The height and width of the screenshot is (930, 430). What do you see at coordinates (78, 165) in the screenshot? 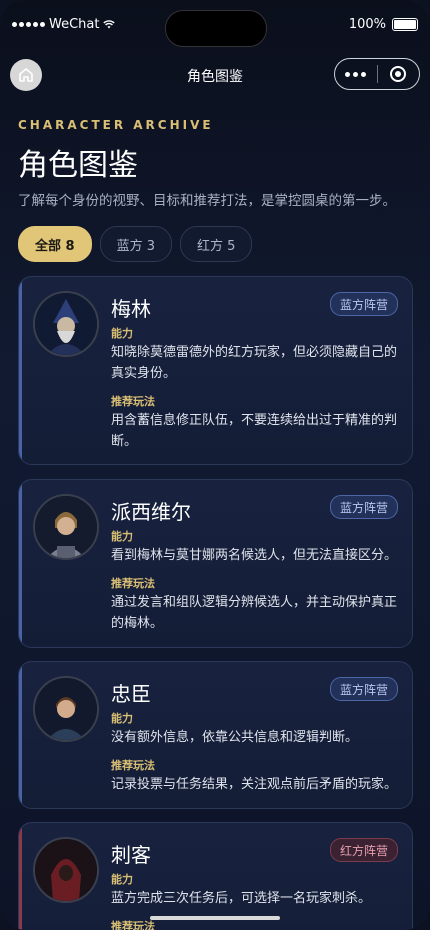
I see `page-title: 角色图鉴` at bounding box center [78, 165].